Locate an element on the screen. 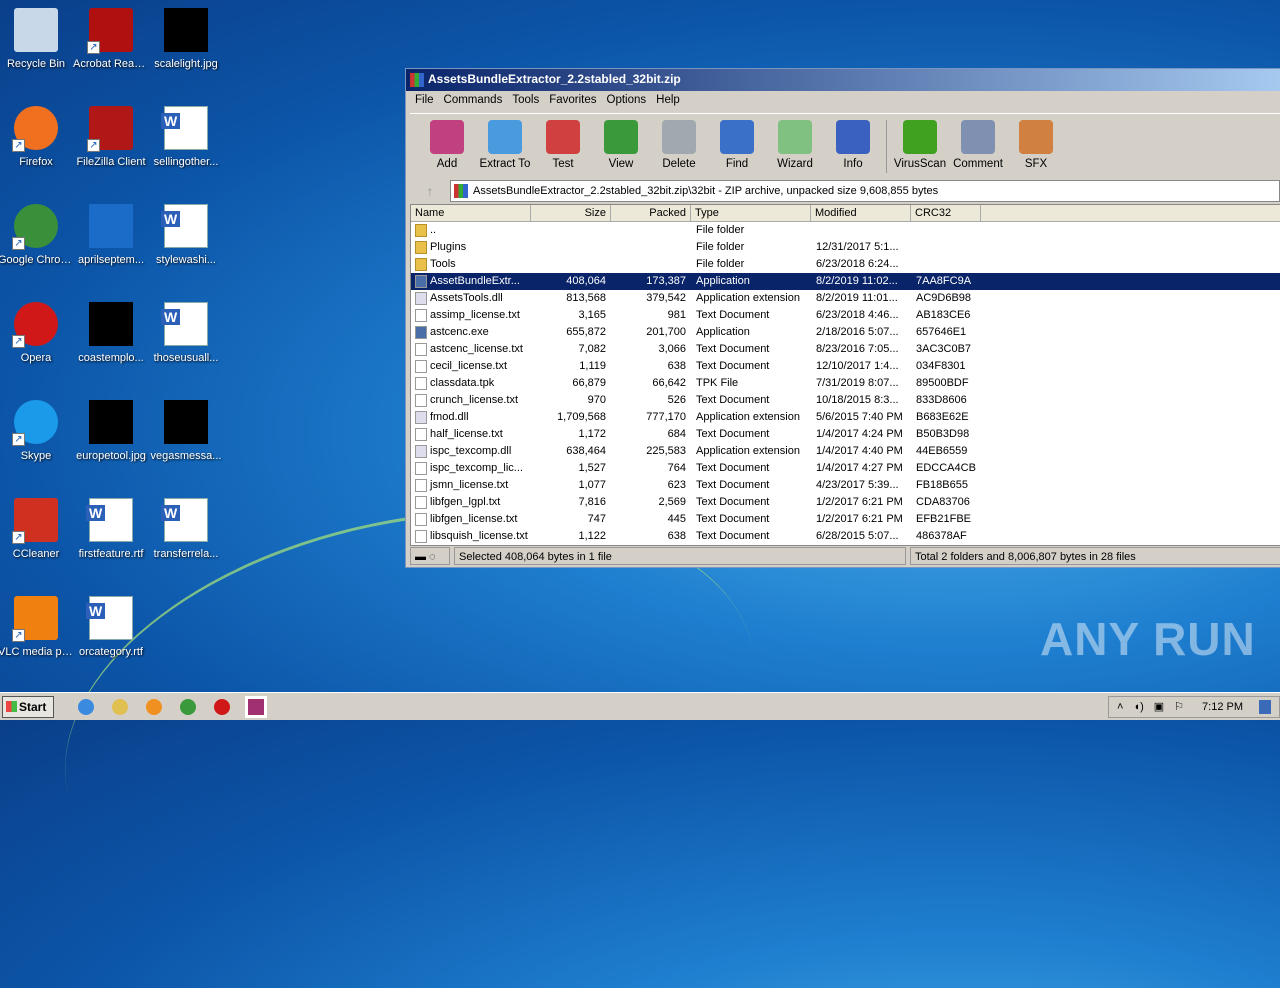 The image size is (1280, 988). column-header-size: Size is located at coordinates (571, 213).